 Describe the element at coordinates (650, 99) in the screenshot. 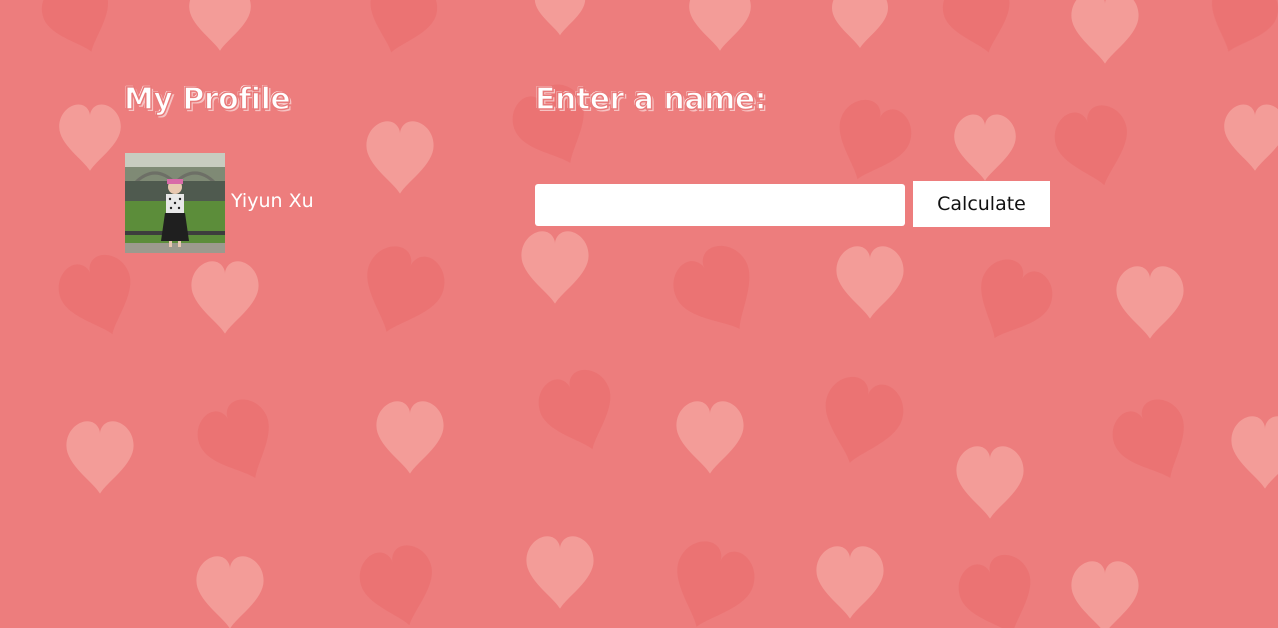

I see `enter-name-heading: Enter a name:` at that location.